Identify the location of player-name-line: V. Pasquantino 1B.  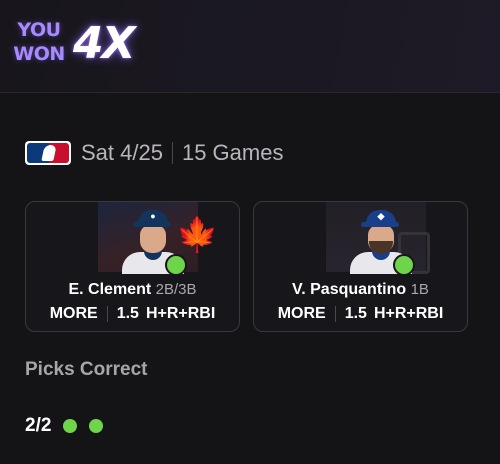
(360, 290).